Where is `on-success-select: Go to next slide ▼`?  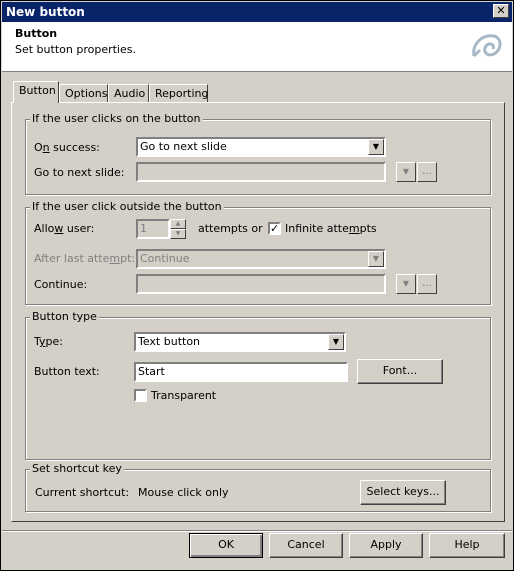
on-success-select: Go to next slide ▼ is located at coordinates (261, 147).